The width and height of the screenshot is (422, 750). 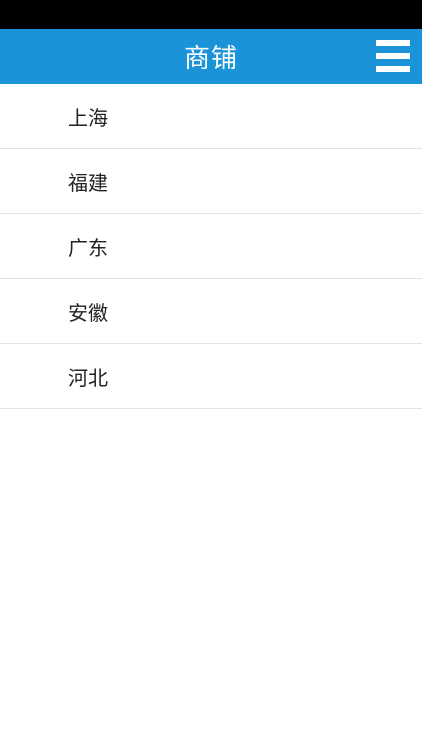 What do you see at coordinates (210, 59) in the screenshot?
I see `page-title: 商铺` at bounding box center [210, 59].